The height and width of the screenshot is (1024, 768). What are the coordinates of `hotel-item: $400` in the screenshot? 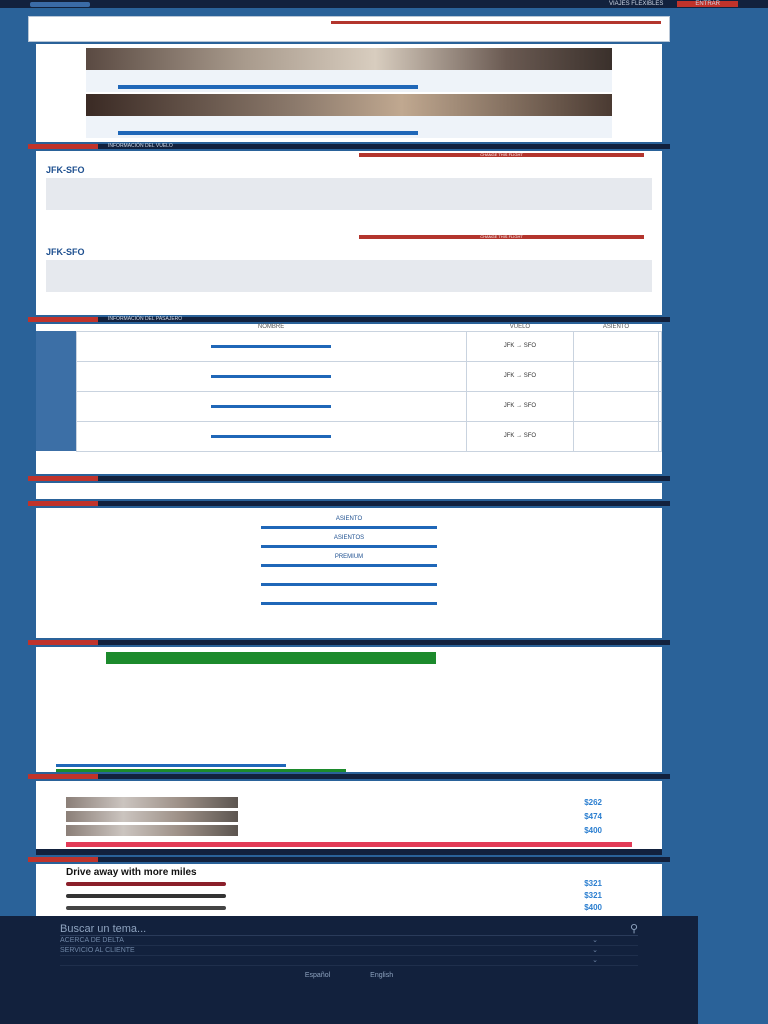 It's located at (349, 830).